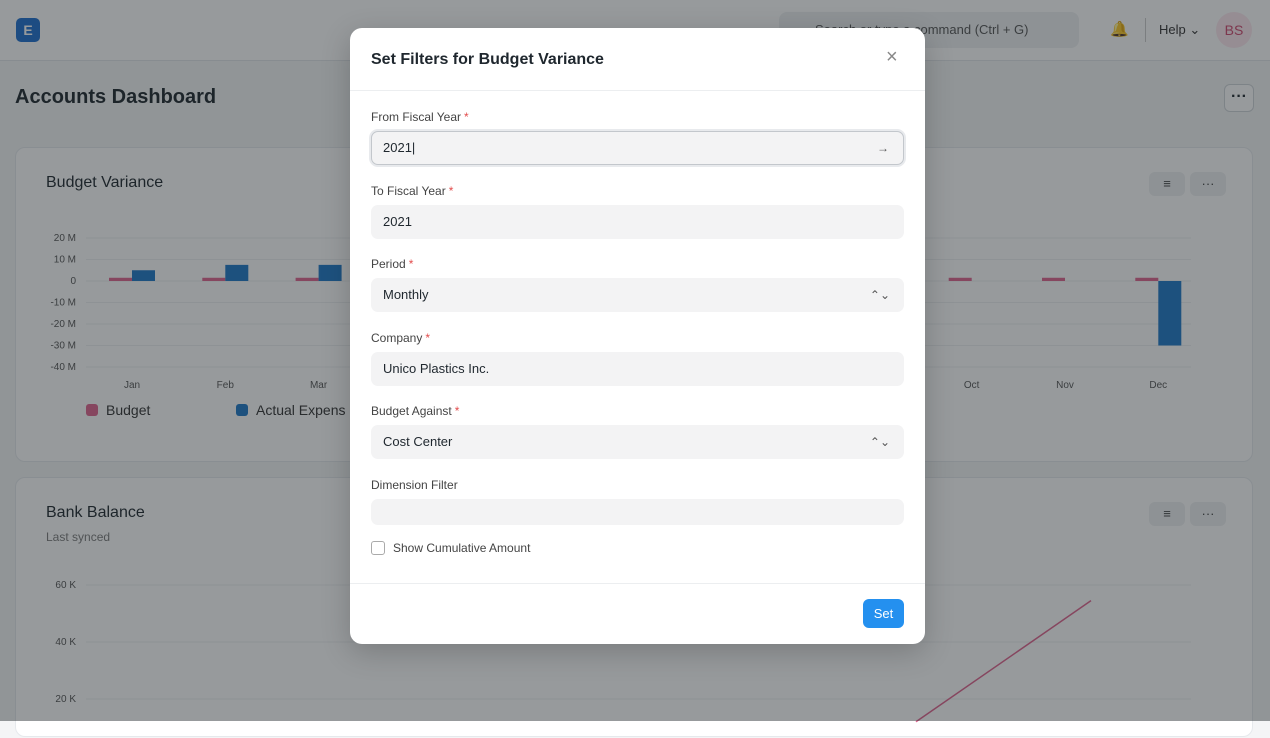 This screenshot has height=738, width=1270. I want to click on field-input: Monthly ⌃⌄, so click(637, 295).